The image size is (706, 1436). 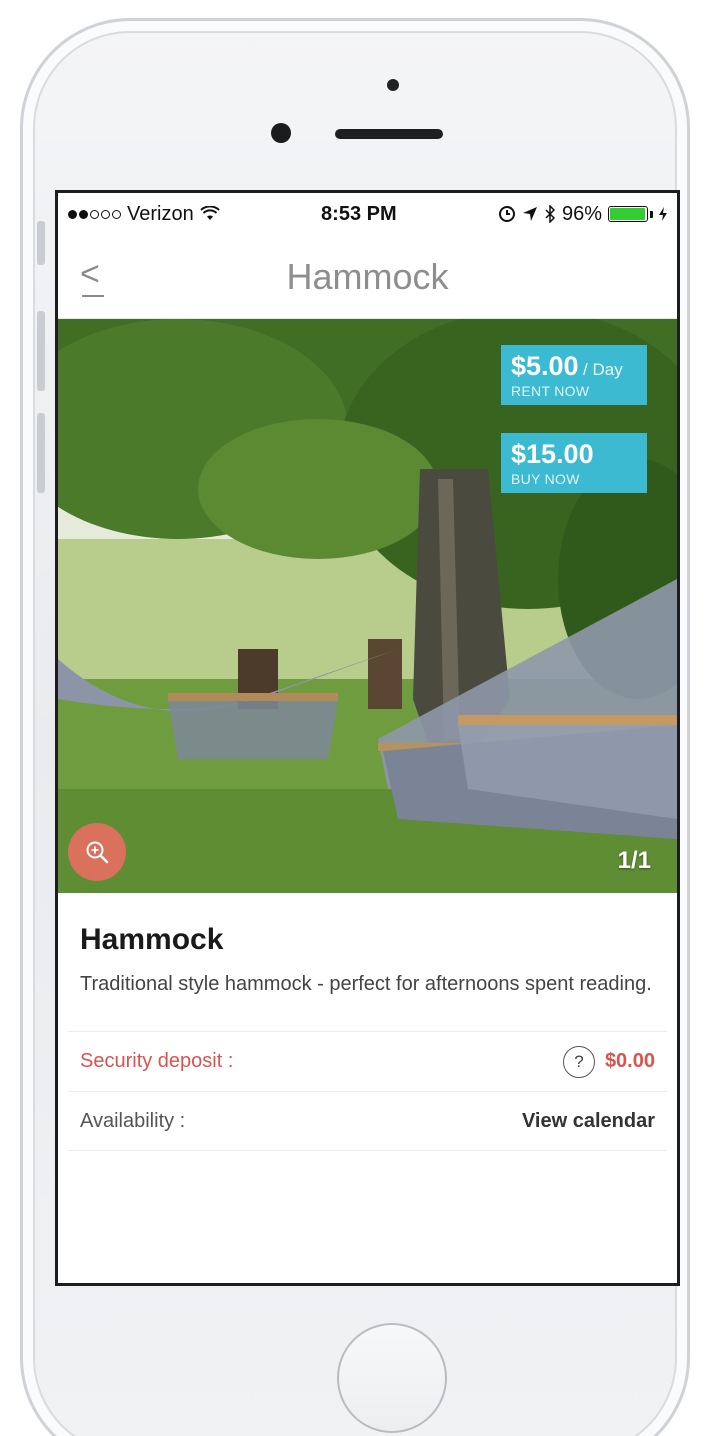 What do you see at coordinates (588, 1121) in the screenshot?
I see `view-calendar-link: View calendar` at bounding box center [588, 1121].